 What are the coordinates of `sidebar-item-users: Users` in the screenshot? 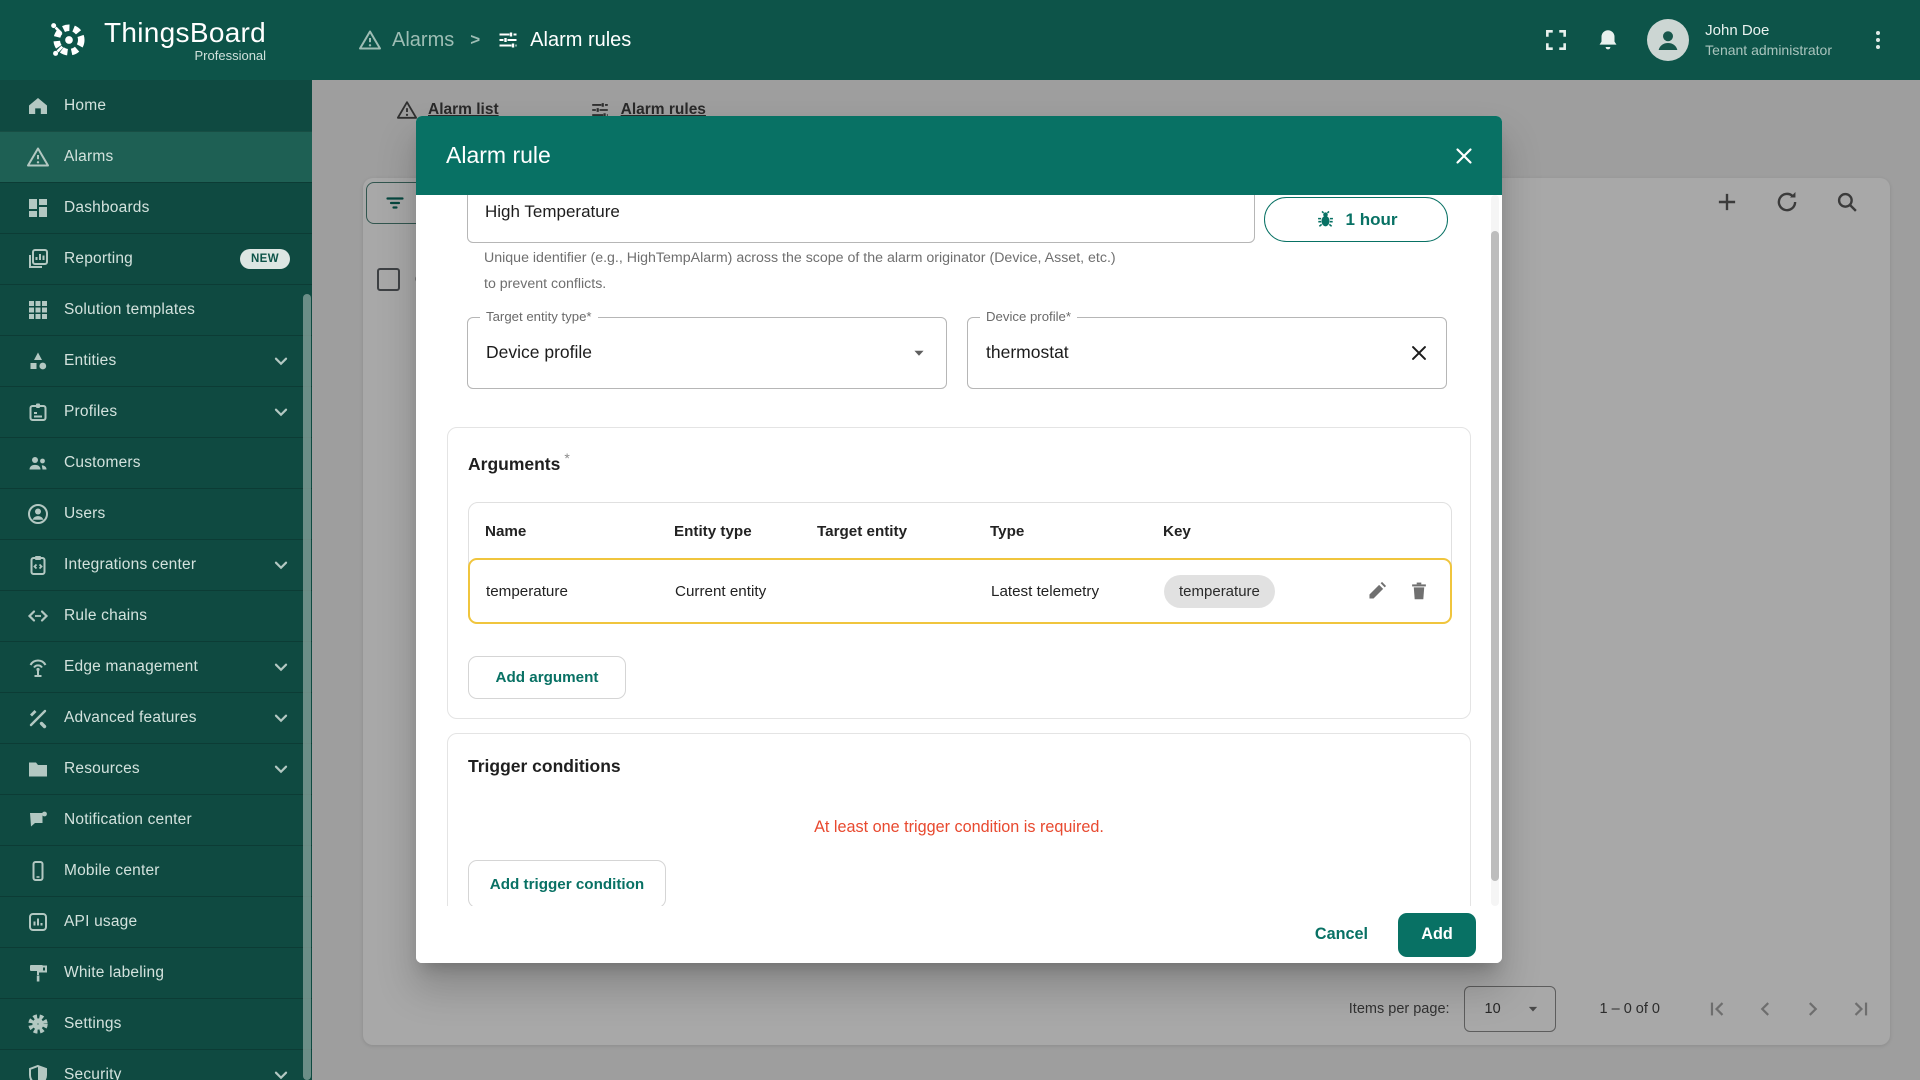 It's located at (156, 513).